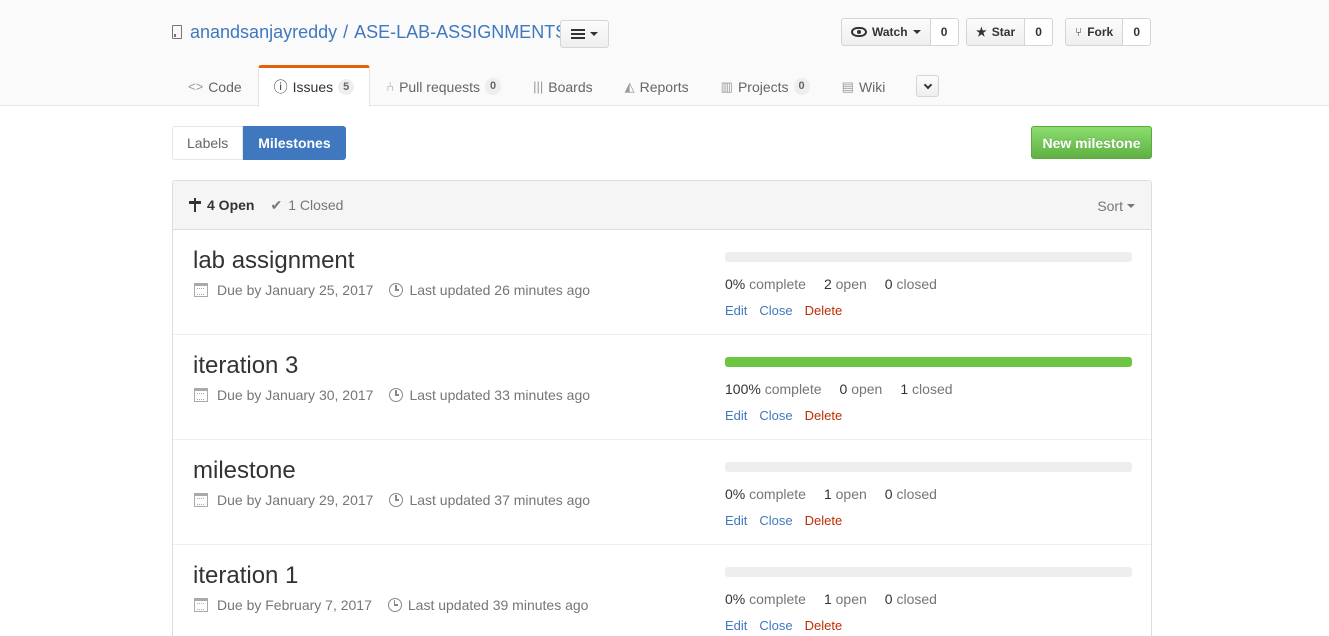  I want to click on state-filters: 4 Open ✔ 1 Closed, so click(266, 205).